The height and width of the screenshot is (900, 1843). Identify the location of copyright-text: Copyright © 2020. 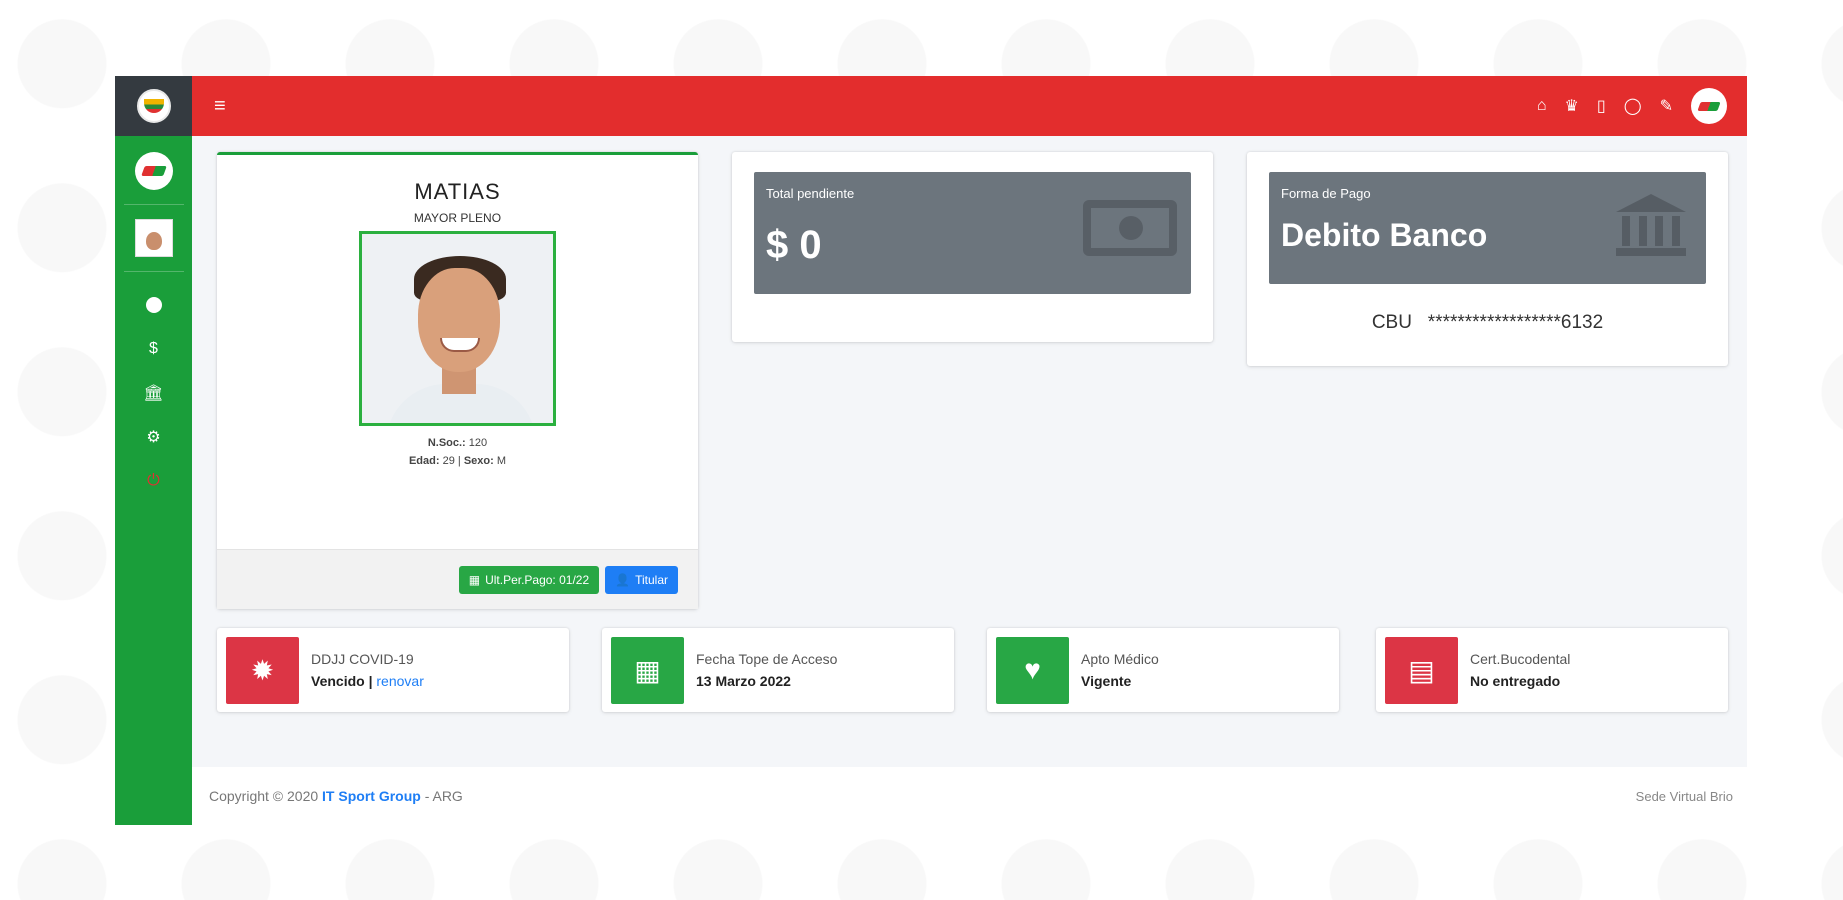
(264, 796).